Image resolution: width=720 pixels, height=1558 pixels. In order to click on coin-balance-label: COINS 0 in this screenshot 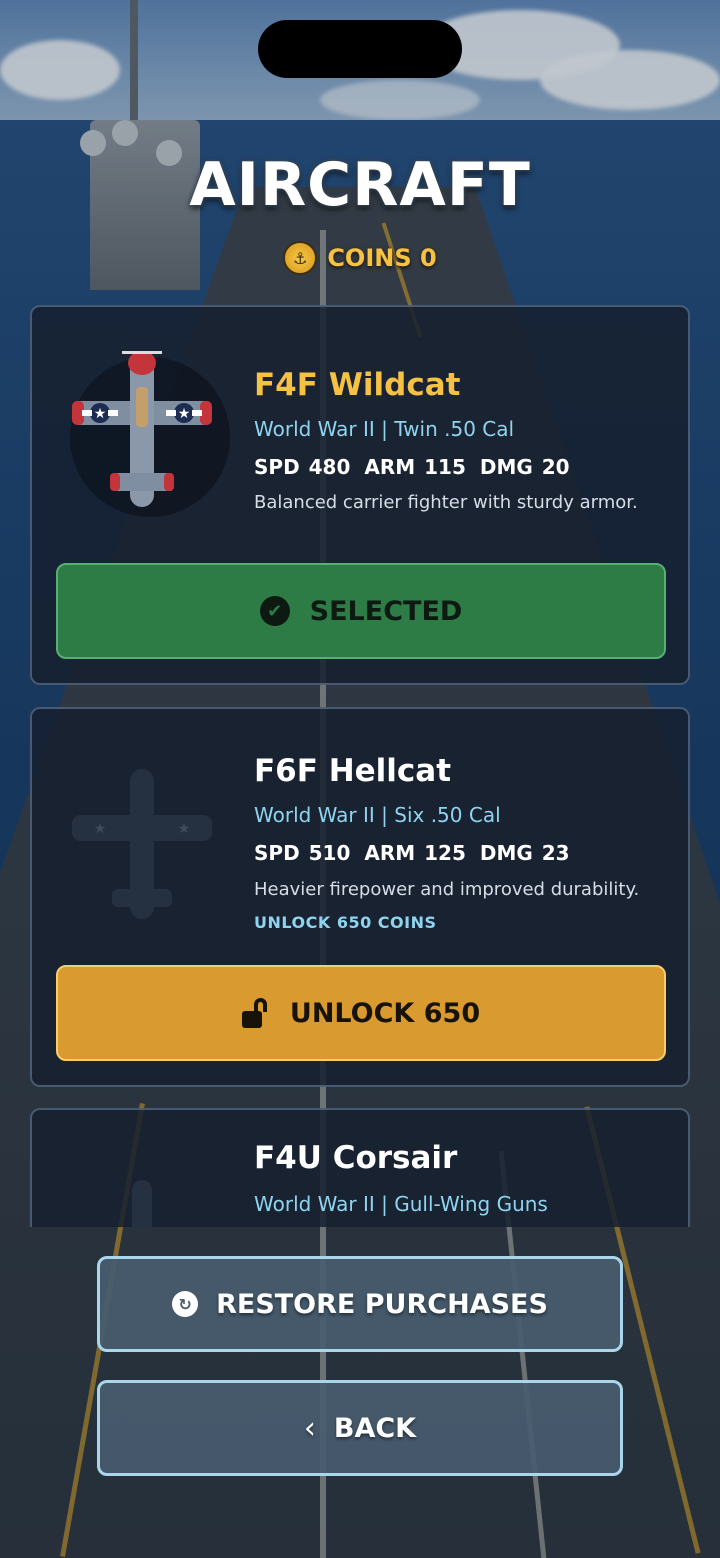, I will do `click(382, 258)`.